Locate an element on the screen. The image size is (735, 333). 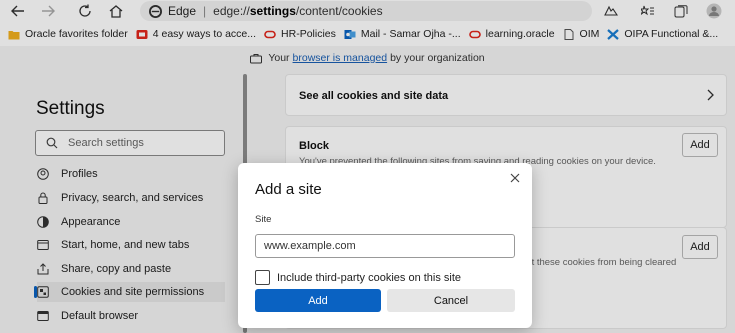
site-input: www.example.com is located at coordinates (385, 246).